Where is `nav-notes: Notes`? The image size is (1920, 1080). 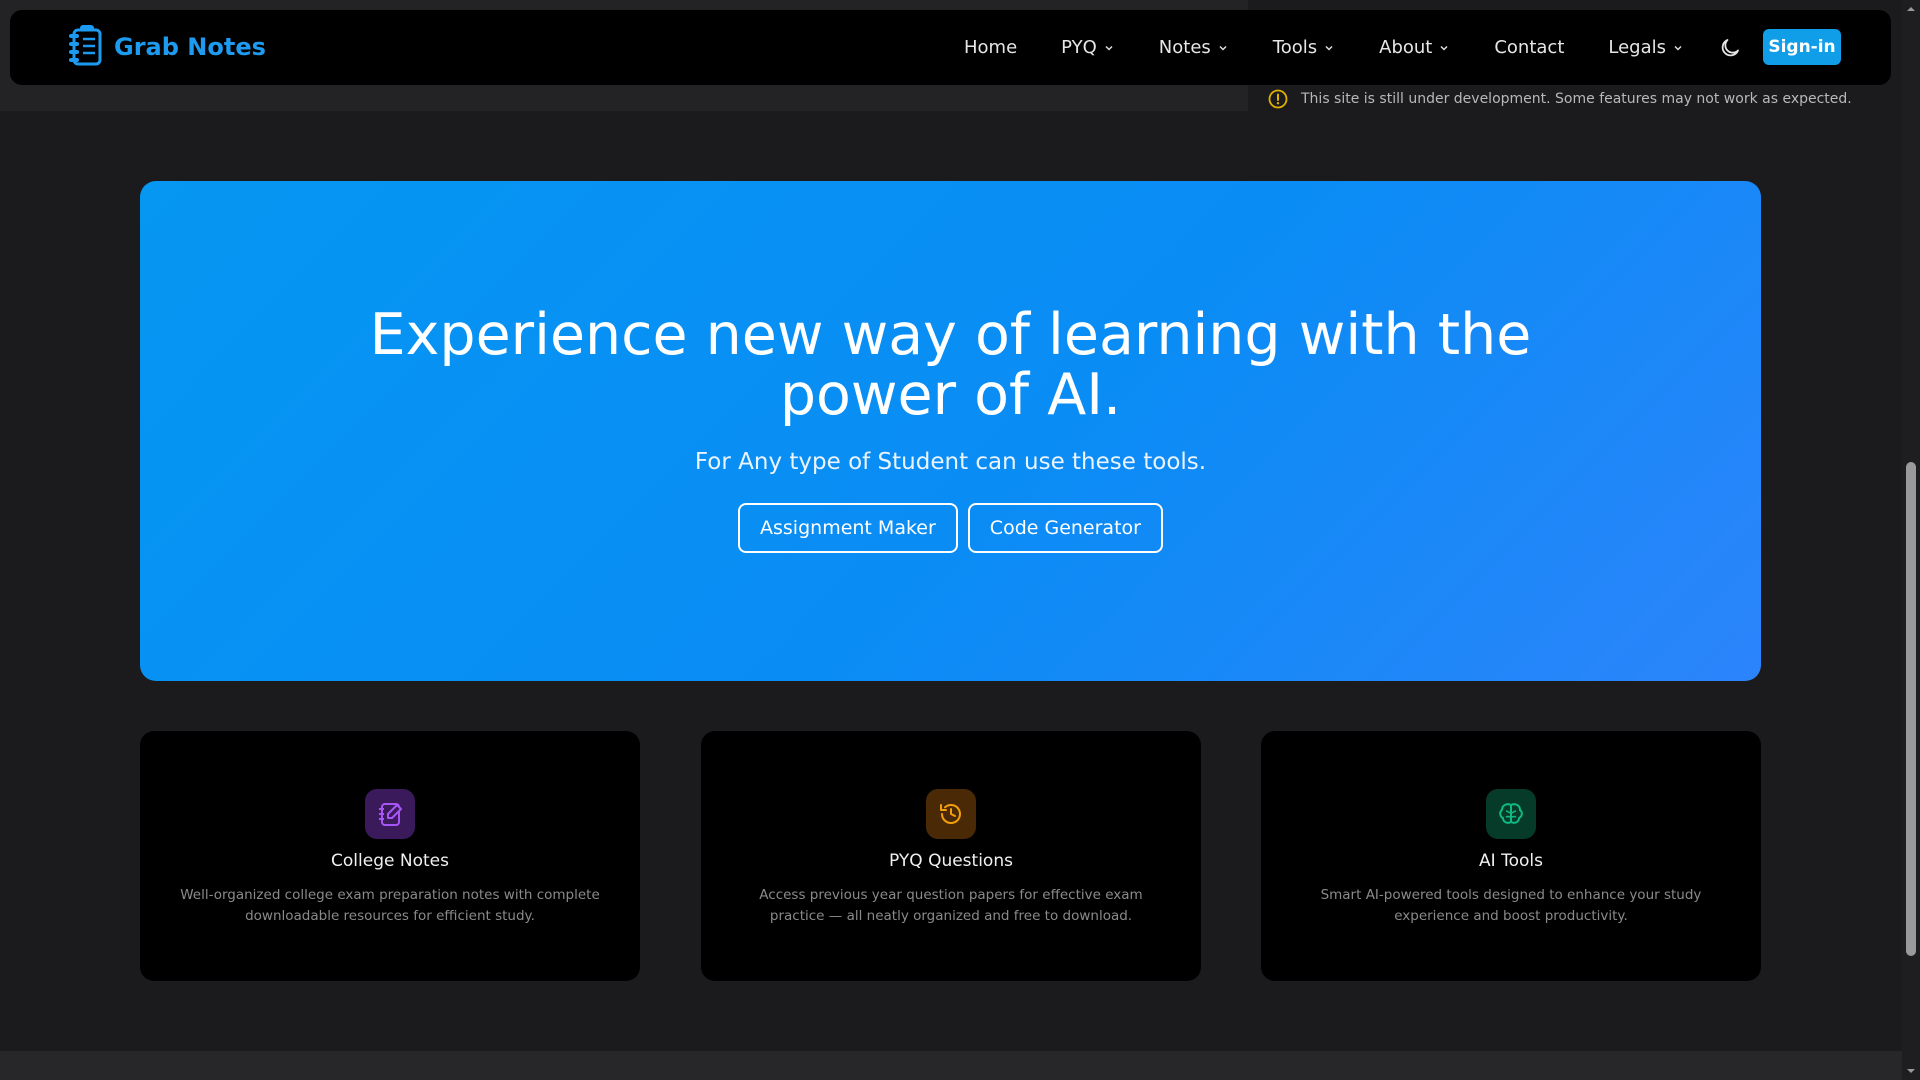
nav-notes: Notes is located at coordinates (1194, 47).